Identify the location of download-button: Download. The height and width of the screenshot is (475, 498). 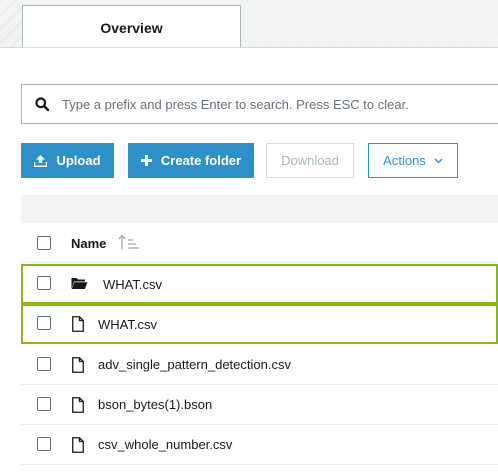
(310, 160).